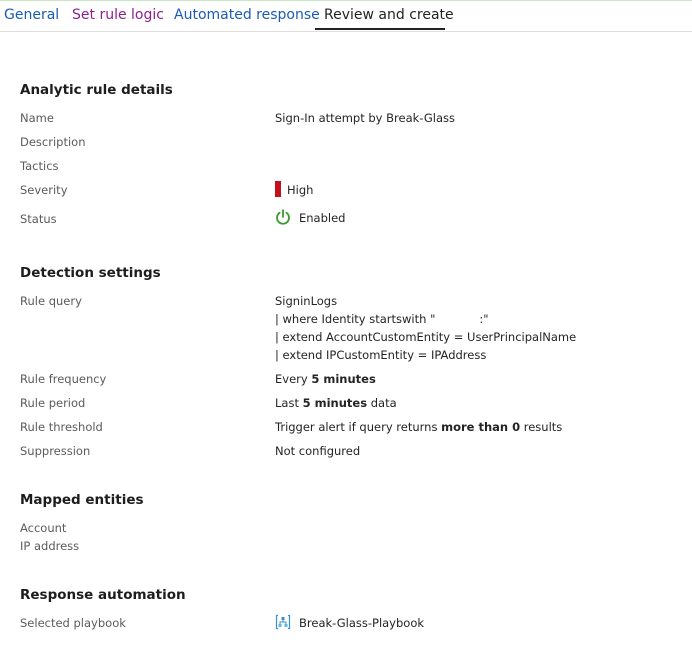 Image resolution: width=692 pixels, height=650 pixels. What do you see at coordinates (118, 15) in the screenshot?
I see `tab-set-rule-logic: Set rule logic` at bounding box center [118, 15].